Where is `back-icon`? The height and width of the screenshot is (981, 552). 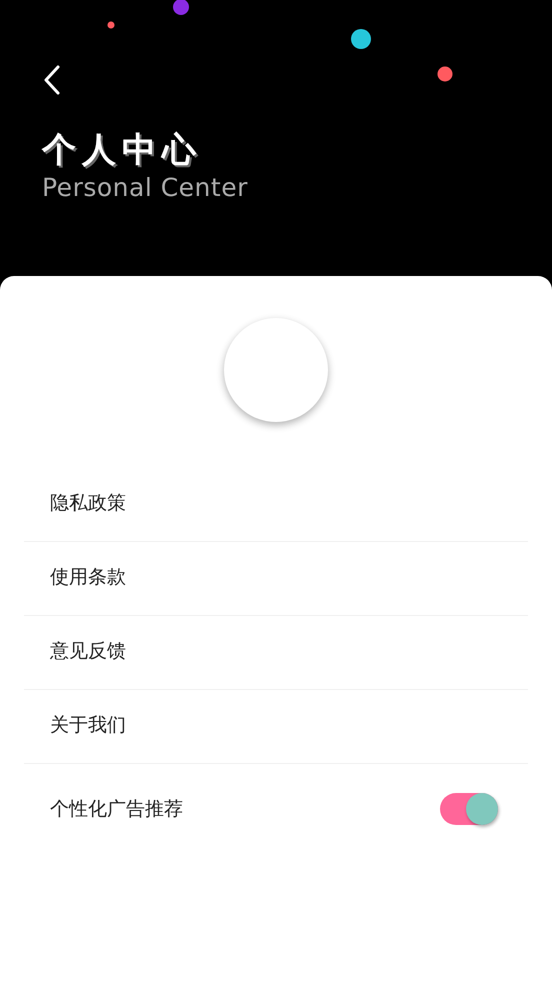
back-icon is located at coordinates (52, 80).